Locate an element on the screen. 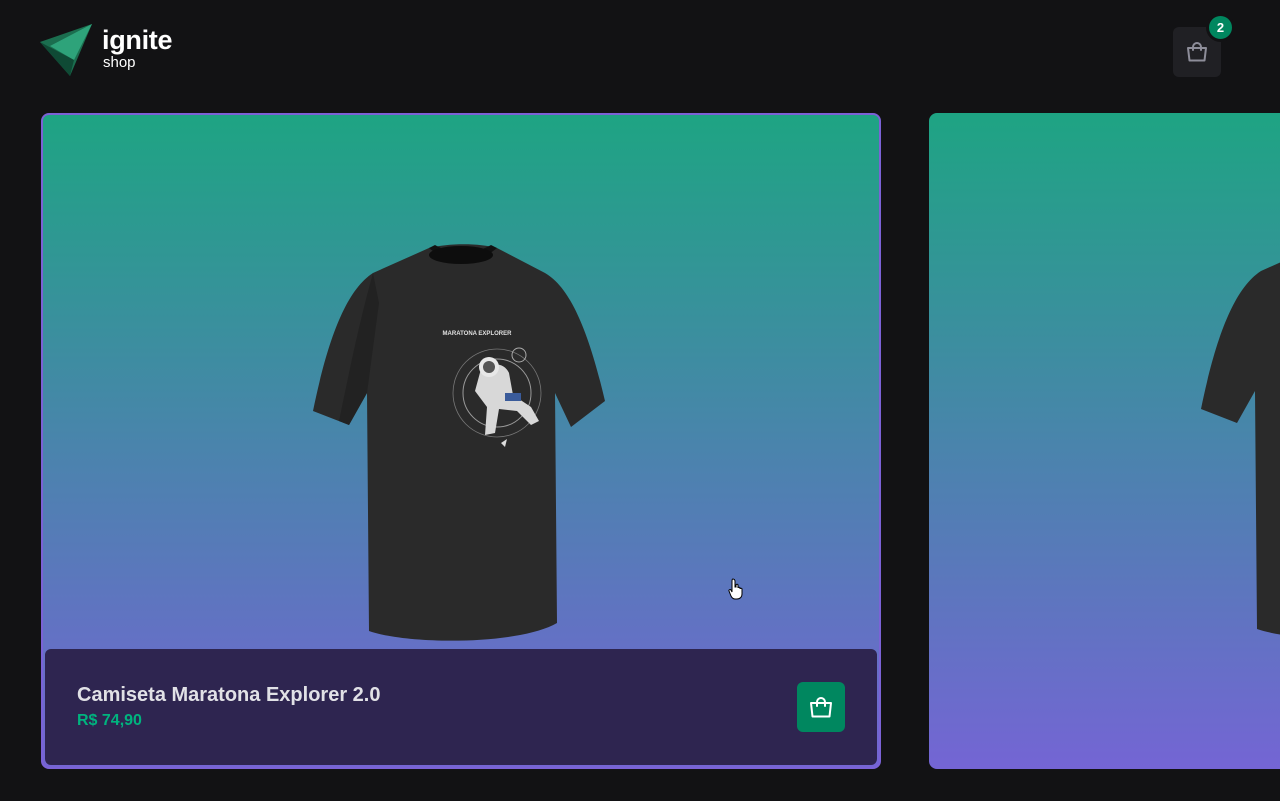 The height and width of the screenshot is (801, 1280). top-header: ignite shop 2 is located at coordinates (640, 50).